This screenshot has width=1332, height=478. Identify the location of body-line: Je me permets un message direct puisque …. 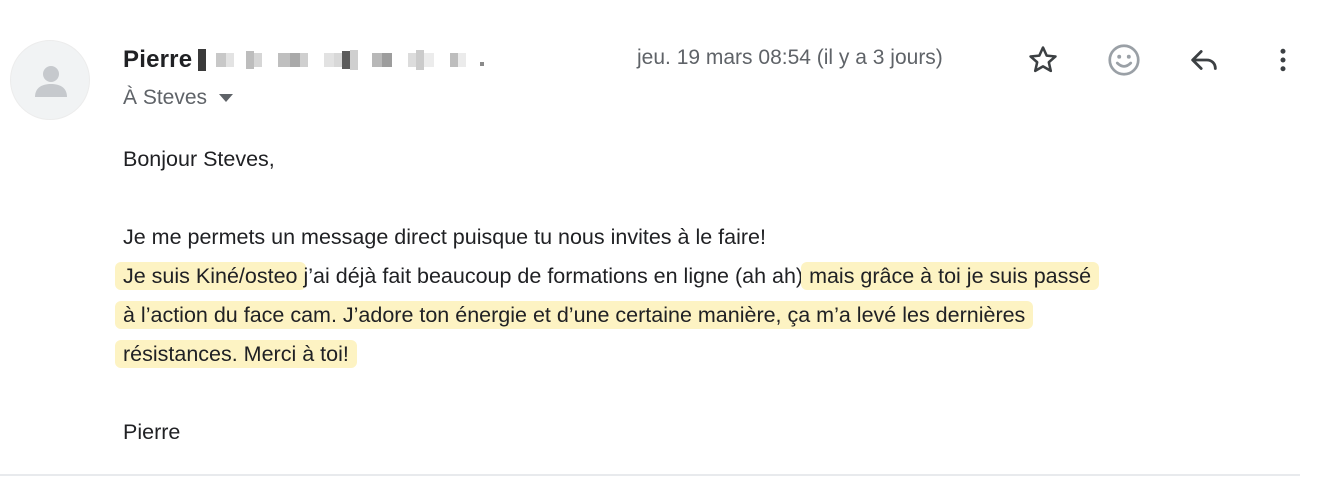
(444, 237).